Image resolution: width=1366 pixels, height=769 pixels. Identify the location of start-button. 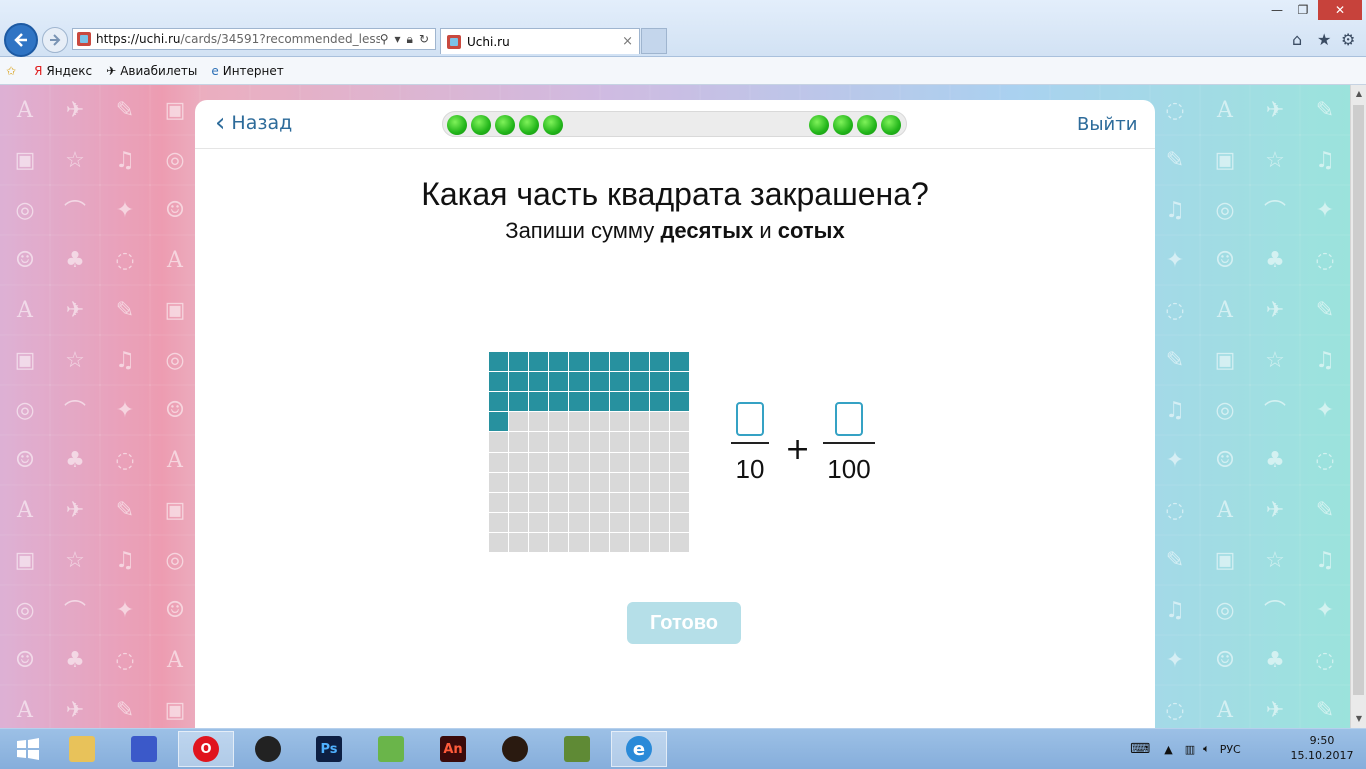
(28, 749).